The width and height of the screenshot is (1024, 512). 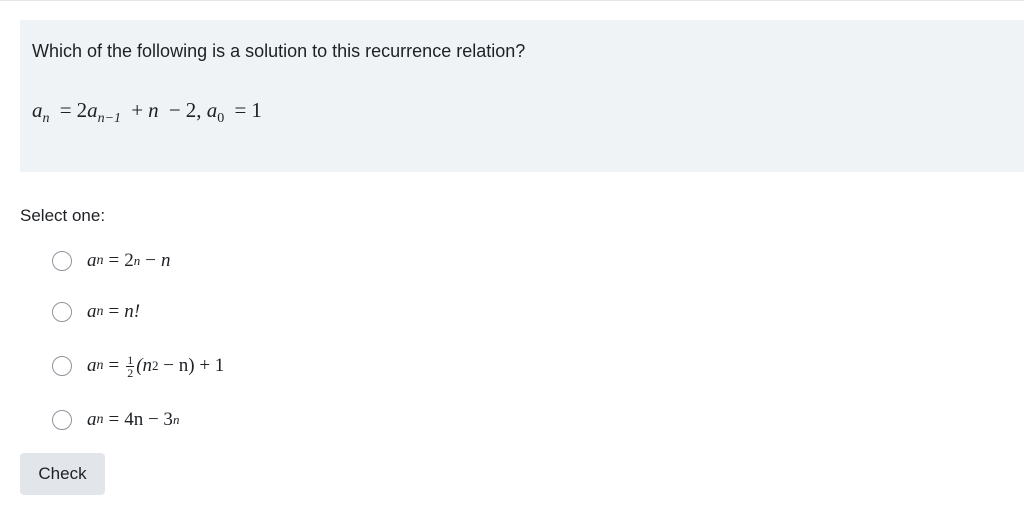 What do you see at coordinates (165, 260) in the screenshot?
I see `option-tail: n` at bounding box center [165, 260].